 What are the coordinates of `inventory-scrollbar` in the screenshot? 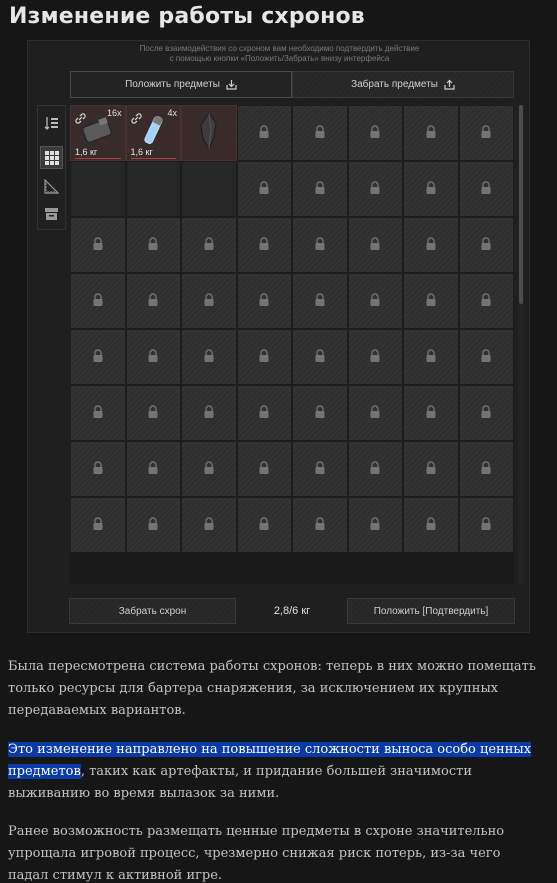 It's located at (521, 344).